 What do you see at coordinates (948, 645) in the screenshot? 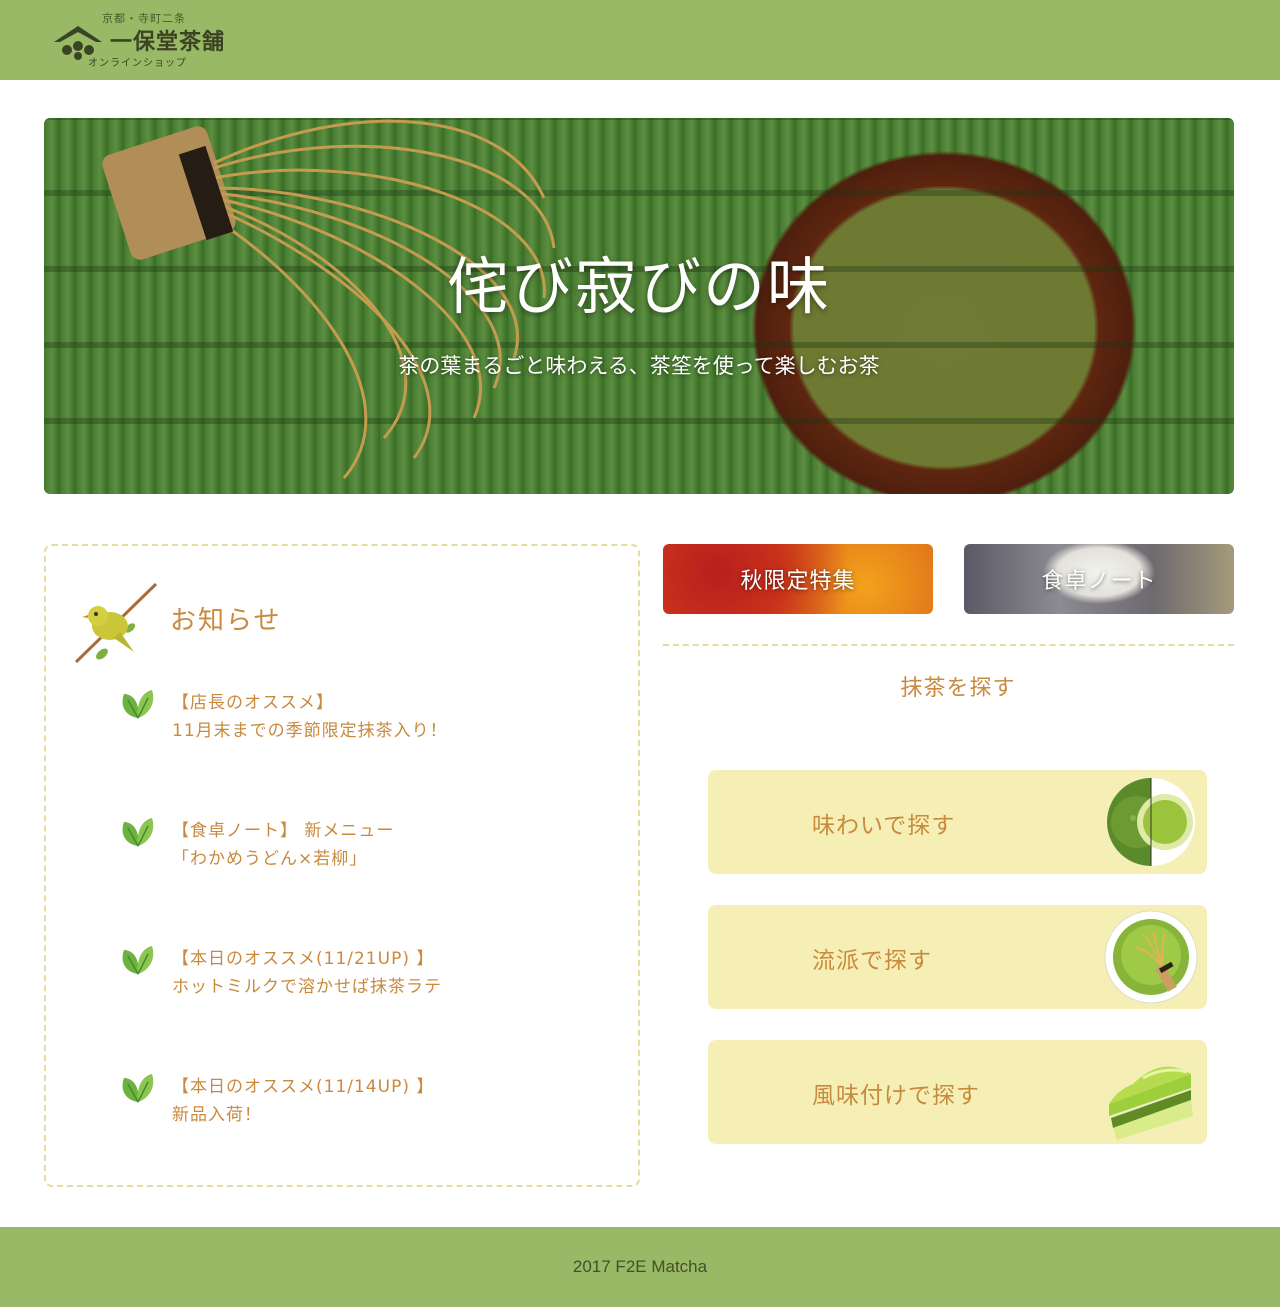
I see `section-divider` at bounding box center [948, 645].